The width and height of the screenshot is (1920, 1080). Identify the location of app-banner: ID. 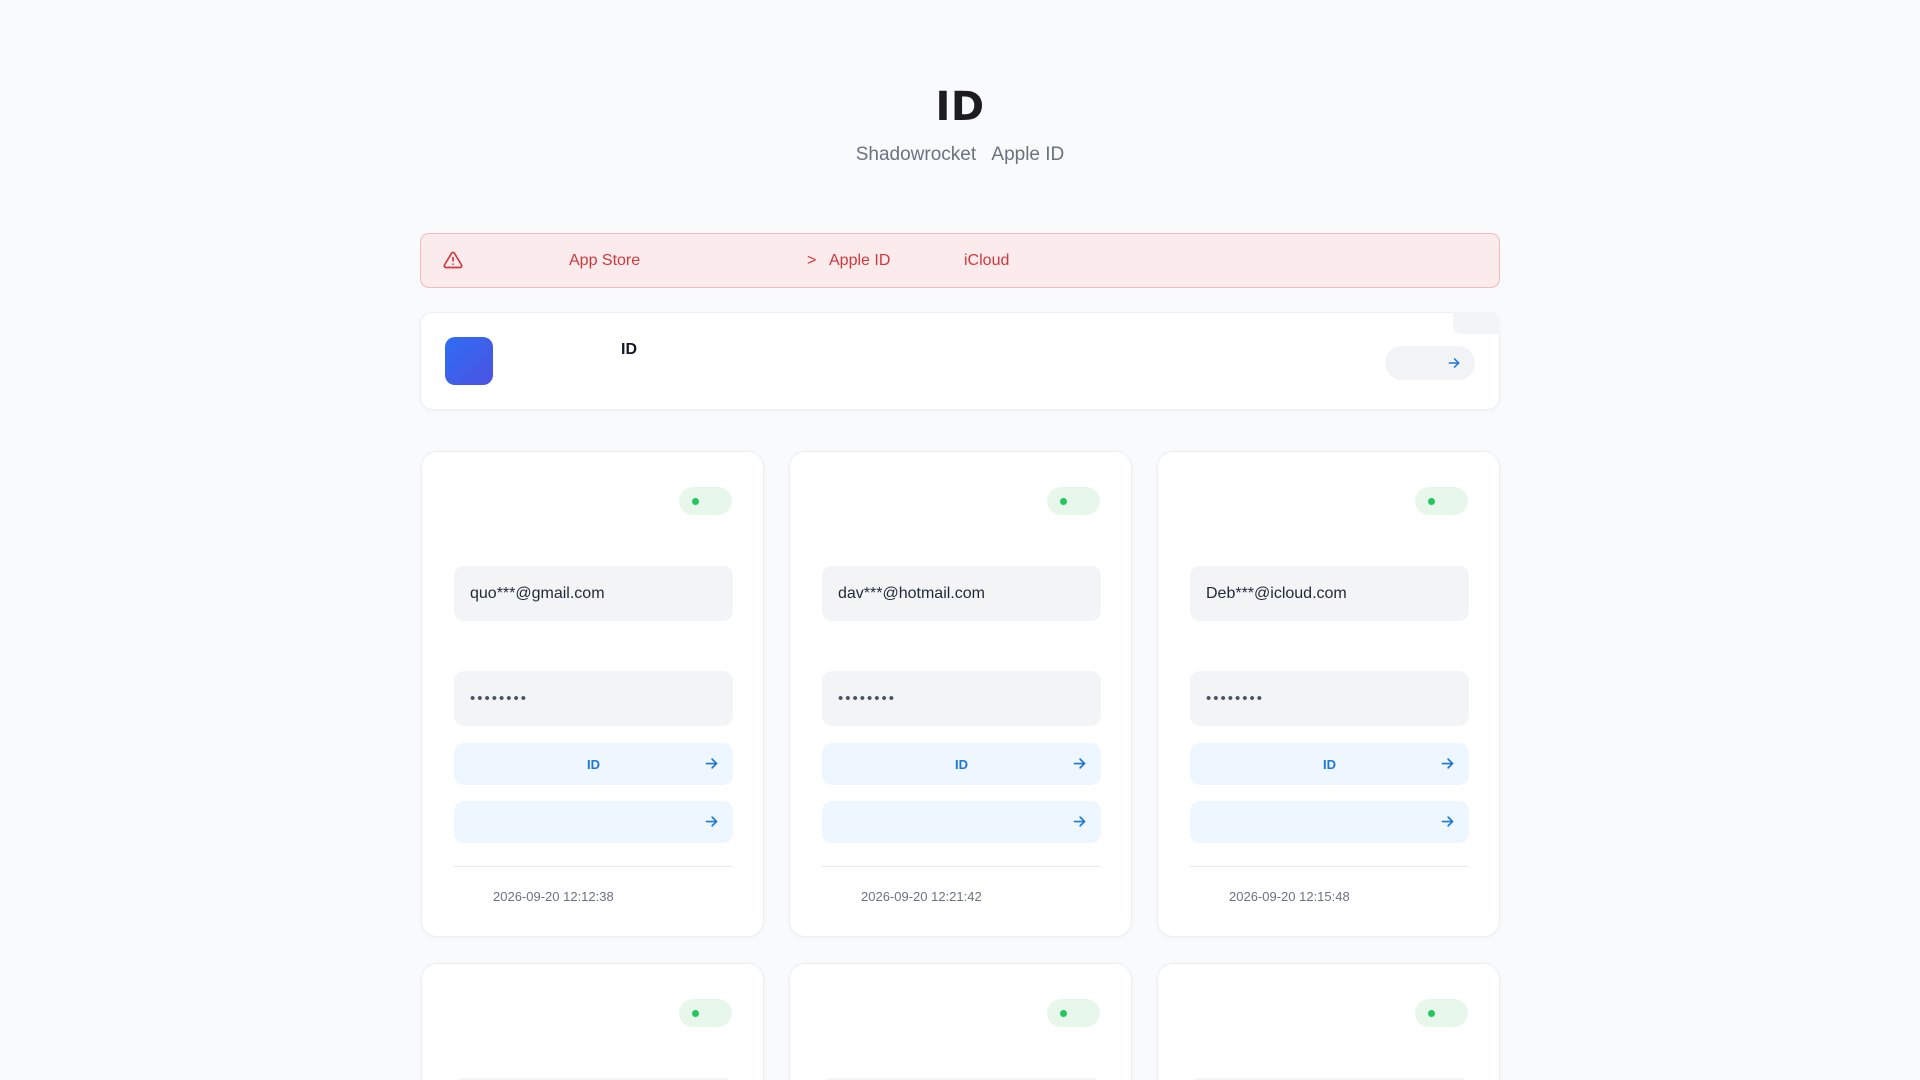
(960, 361).